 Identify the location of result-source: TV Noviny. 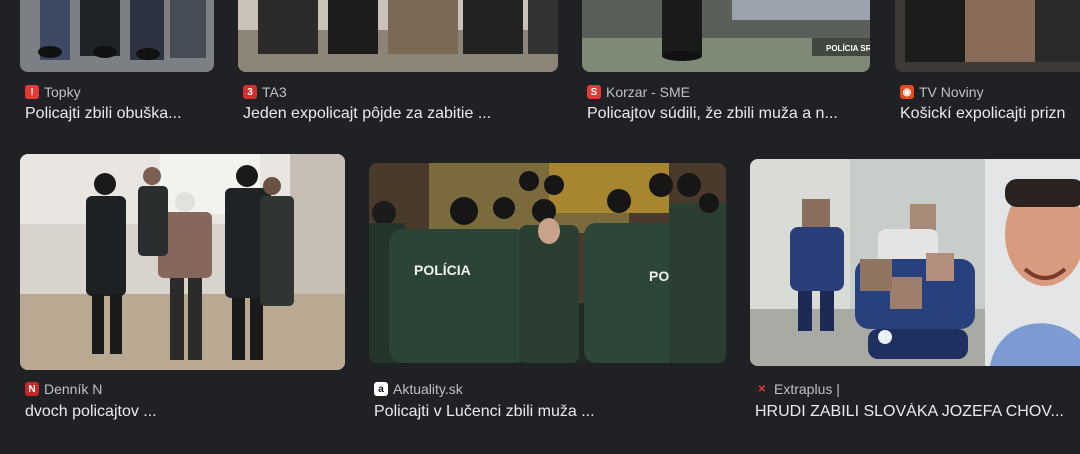
(951, 92).